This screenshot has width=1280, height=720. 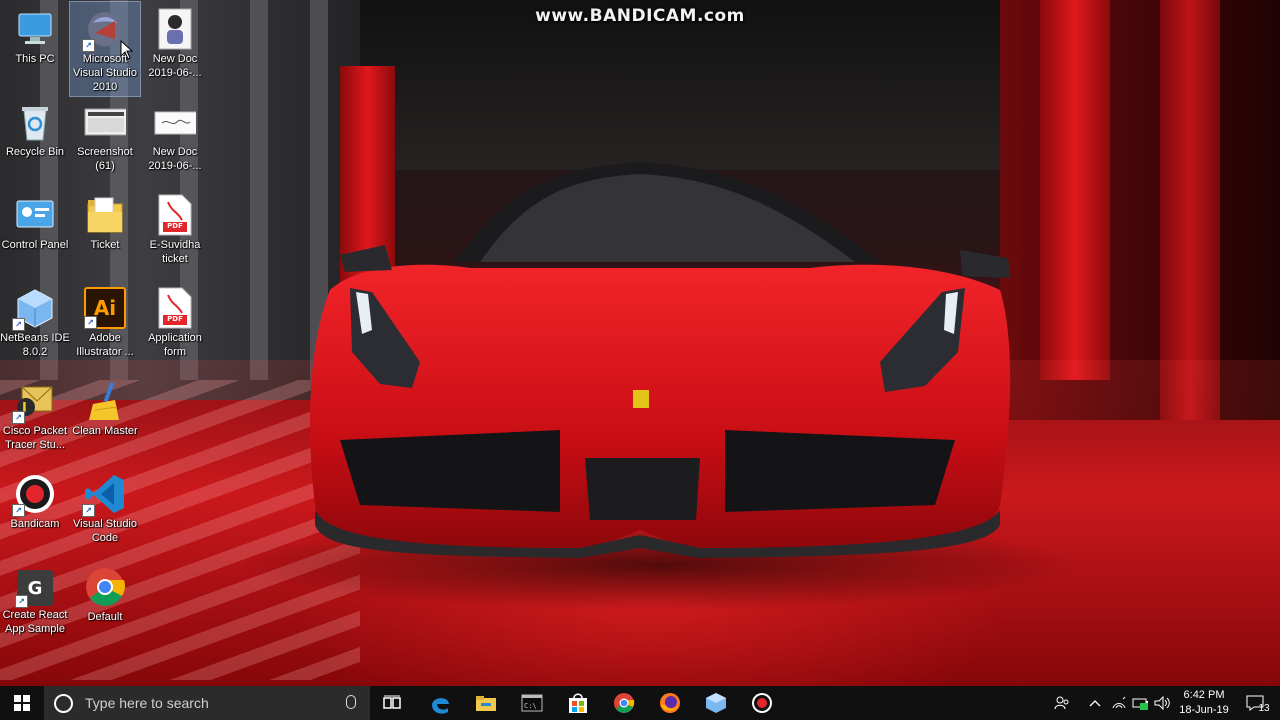 I want to click on app-shortcut-glyph: G, so click(x=35, y=588).